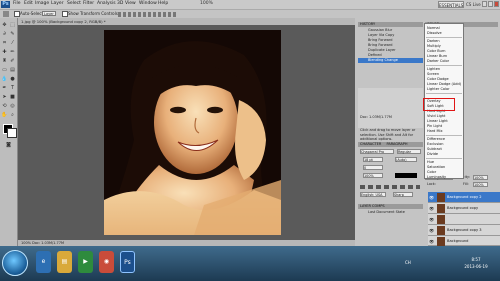 The width and height of the screenshot is (500, 281). I want to click on marquee-icon: ⬚, so click(12, 25).